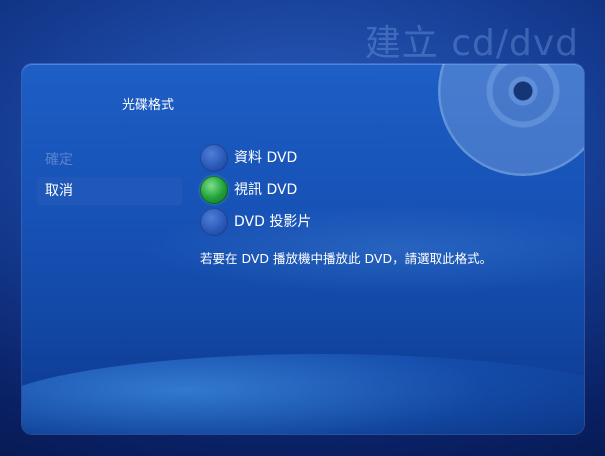 The height and width of the screenshot is (456, 605). Describe the element at coordinates (266, 190) in the screenshot. I see `option-label: 視訊 DVD` at that location.